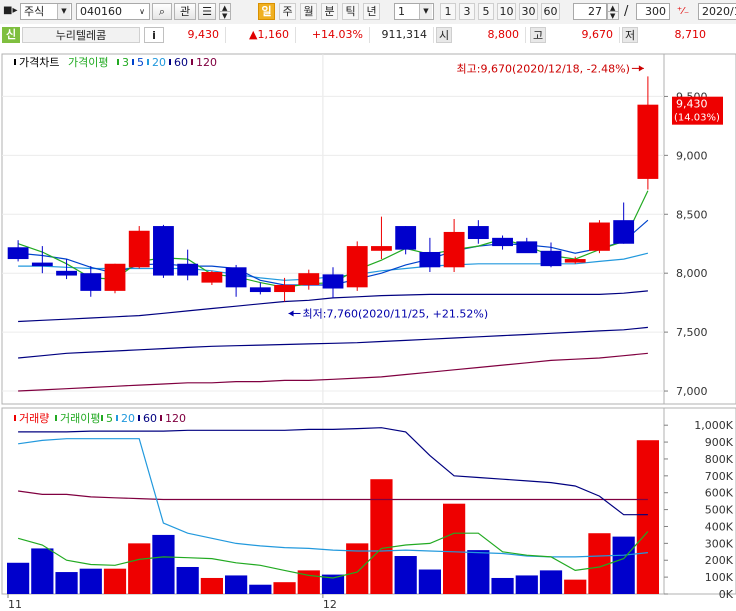 The width and height of the screenshot is (736, 611). What do you see at coordinates (719, 543) in the screenshot?
I see `volume-axis-label: 300K` at bounding box center [719, 543].